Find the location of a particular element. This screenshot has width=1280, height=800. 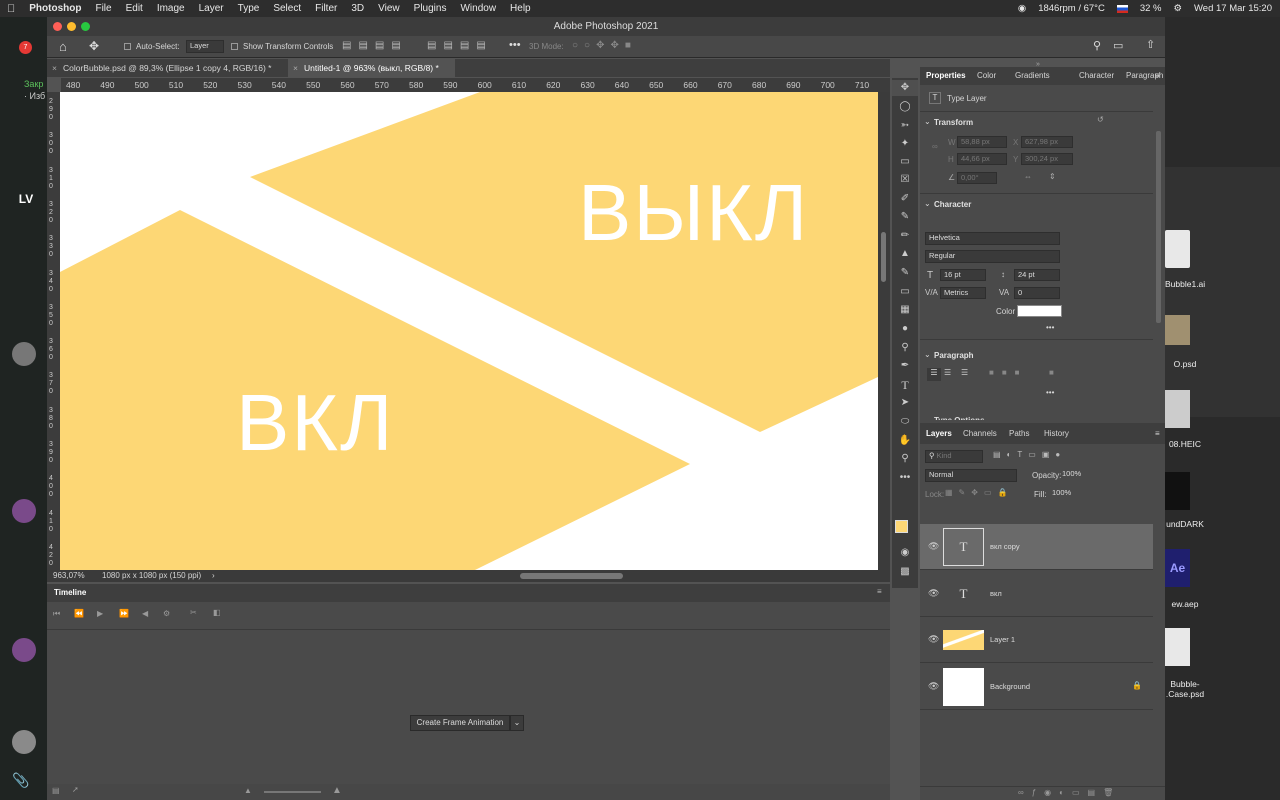

ellipse-tool-icon: ⬭ is located at coordinates (905, 422).